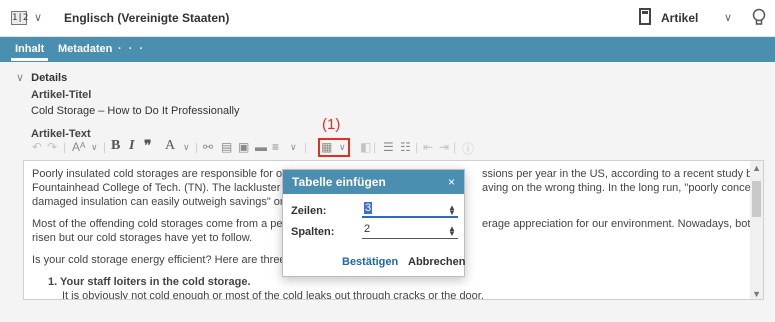  Describe the element at coordinates (61, 95) in the screenshot. I see `article-title-label: Artikel-Titel` at that location.